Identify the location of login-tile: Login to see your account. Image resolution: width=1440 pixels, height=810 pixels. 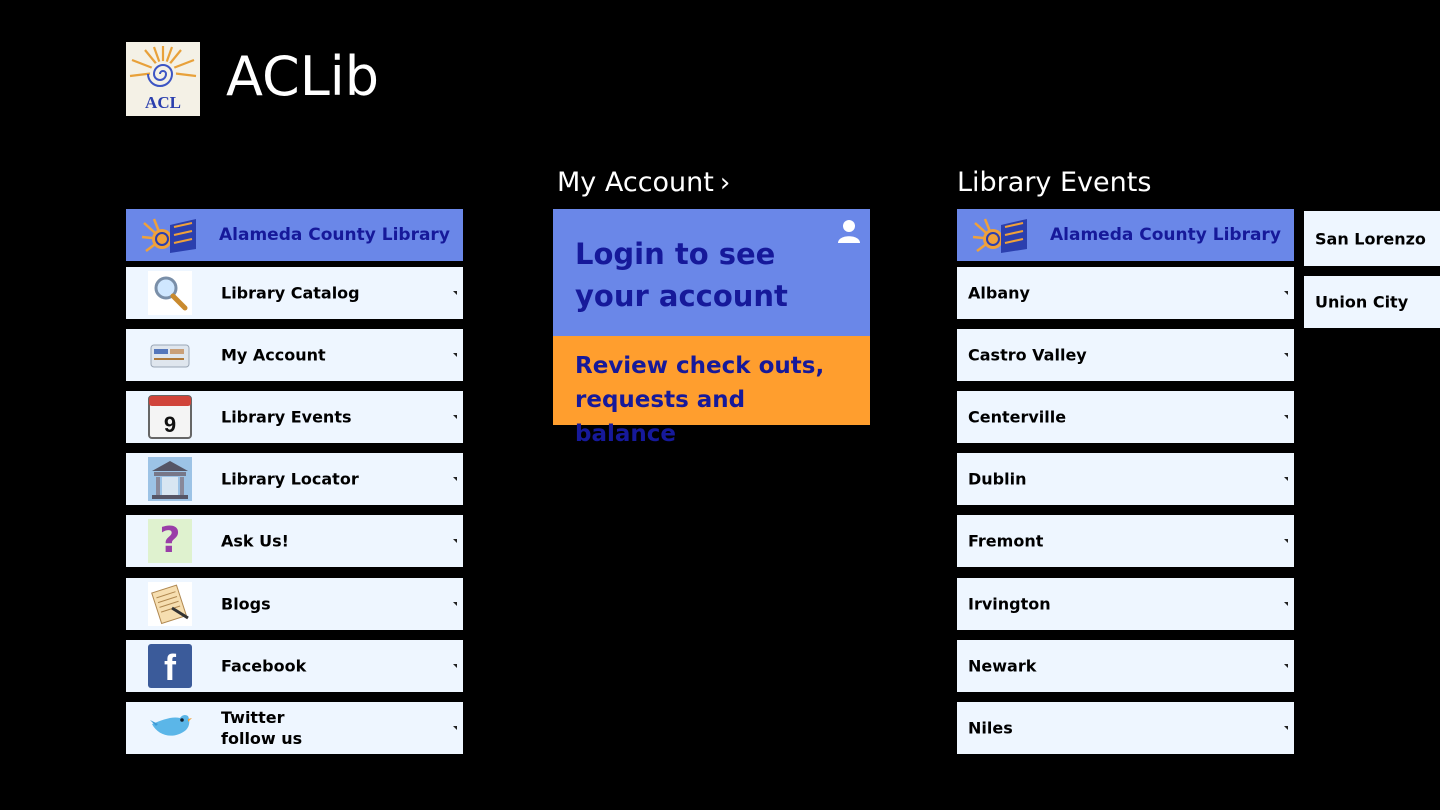
(711, 272).